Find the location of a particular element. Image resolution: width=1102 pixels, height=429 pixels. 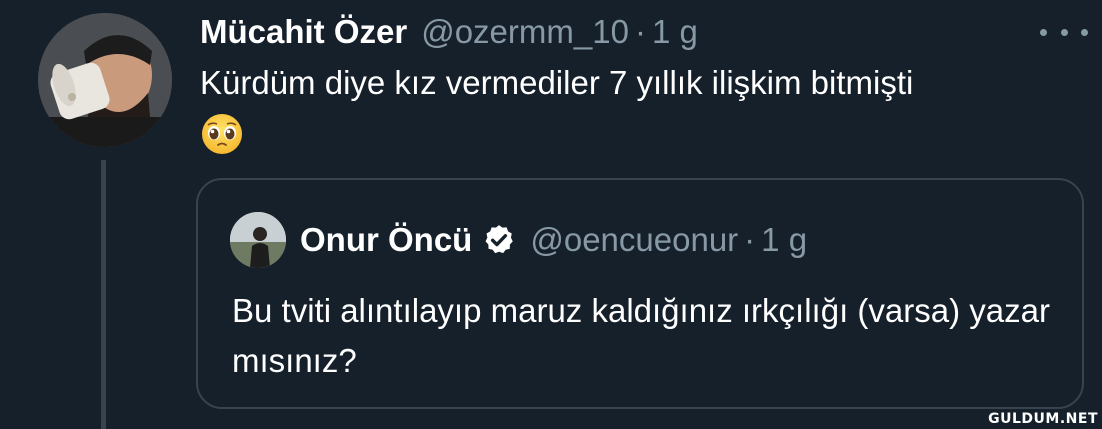

quoted-tweet-timestamp: 1 g is located at coordinates (784, 240).